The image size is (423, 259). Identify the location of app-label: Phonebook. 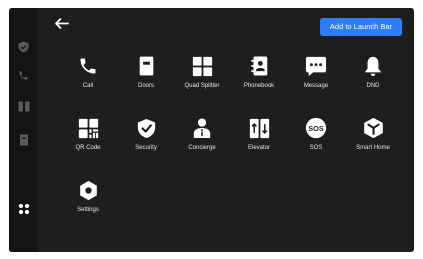
(259, 86).